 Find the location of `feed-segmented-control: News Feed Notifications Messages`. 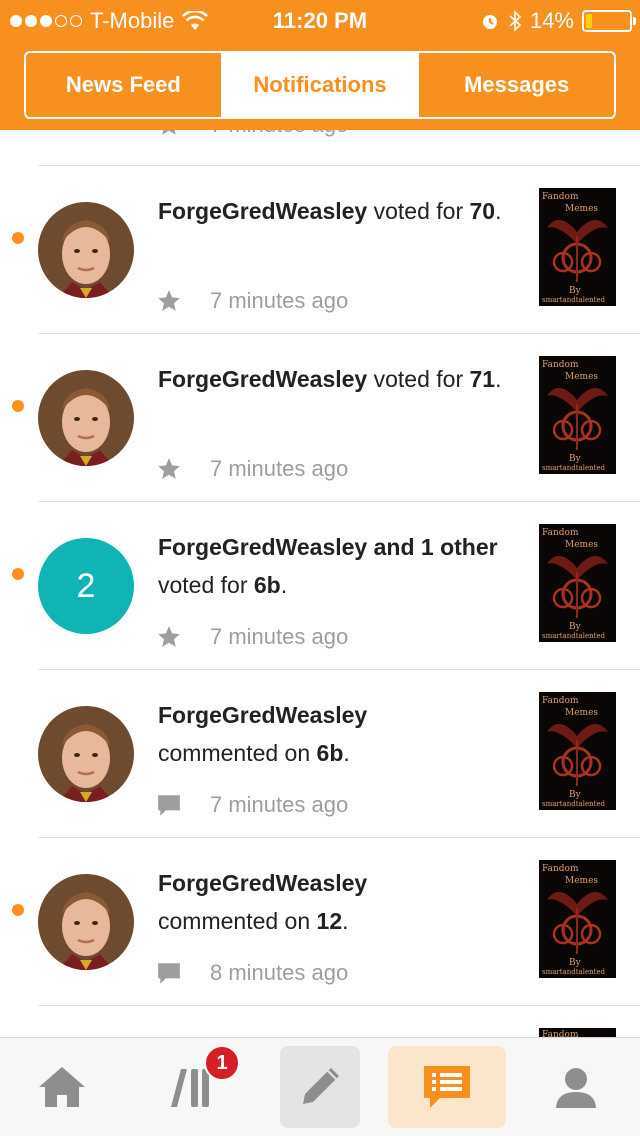

feed-segmented-control: News Feed Notifications Messages is located at coordinates (320, 85).